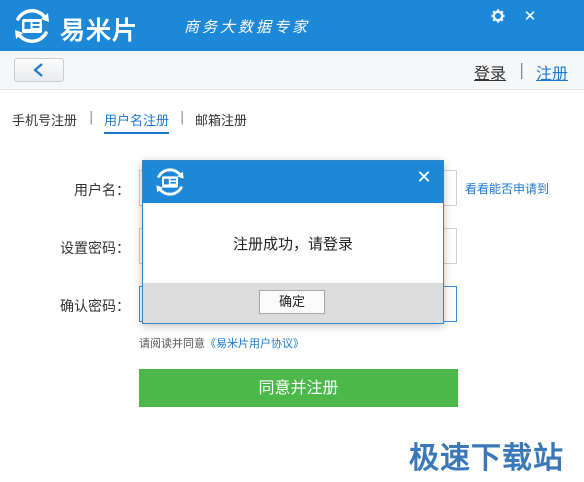 The height and width of the screenshot is (482, 584). What do you see at coordinates (254, 343) in the screenshot?
I see `user-agreement-link: 《易米片用户协议》` at bounding box center [254, 343].